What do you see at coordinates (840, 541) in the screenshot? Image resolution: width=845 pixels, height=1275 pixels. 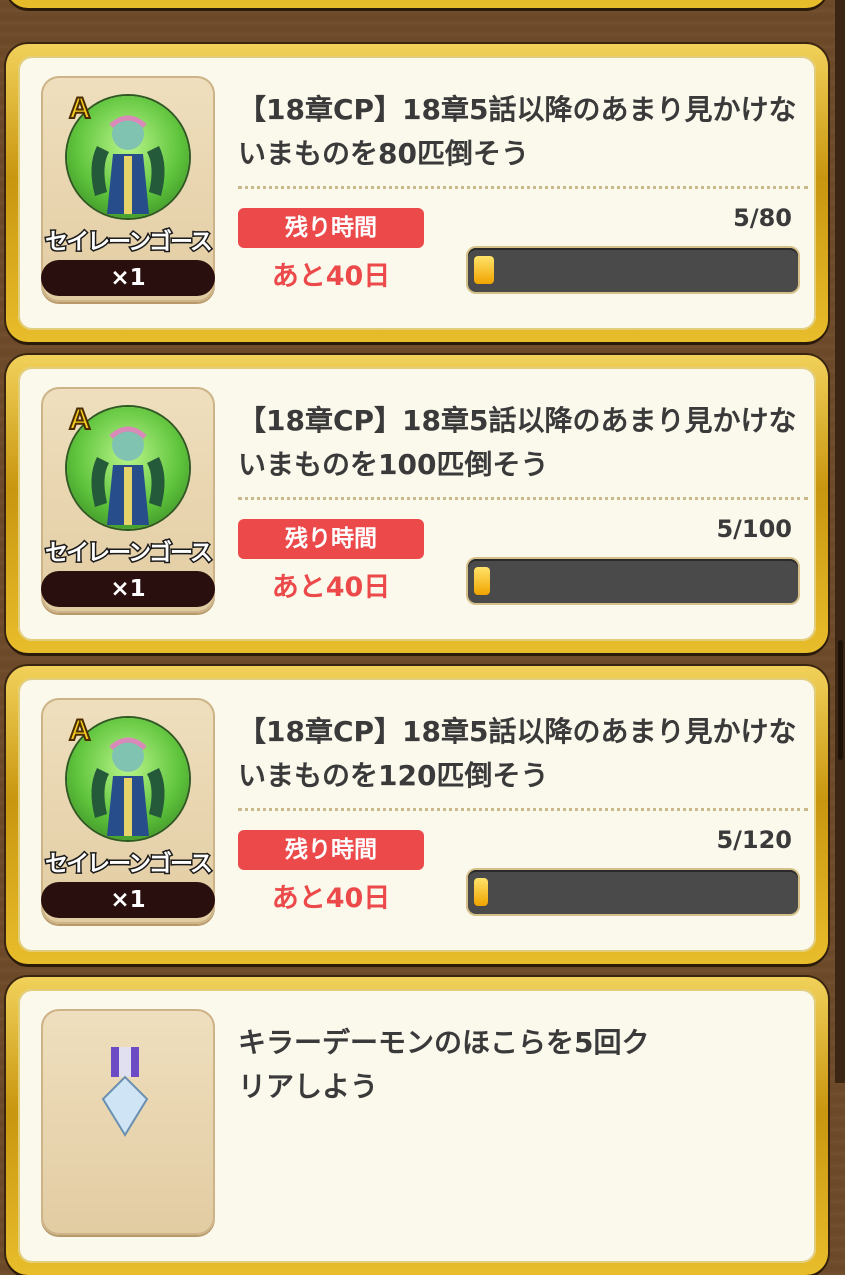 I see `wood-edge` at bounding box center [840, 541].